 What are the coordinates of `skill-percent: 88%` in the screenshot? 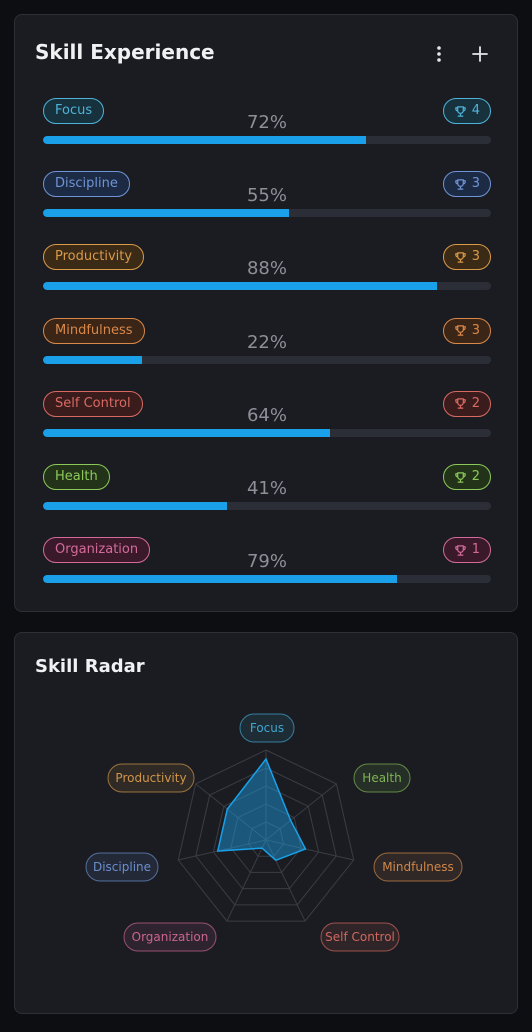 It's located at (266, 269).